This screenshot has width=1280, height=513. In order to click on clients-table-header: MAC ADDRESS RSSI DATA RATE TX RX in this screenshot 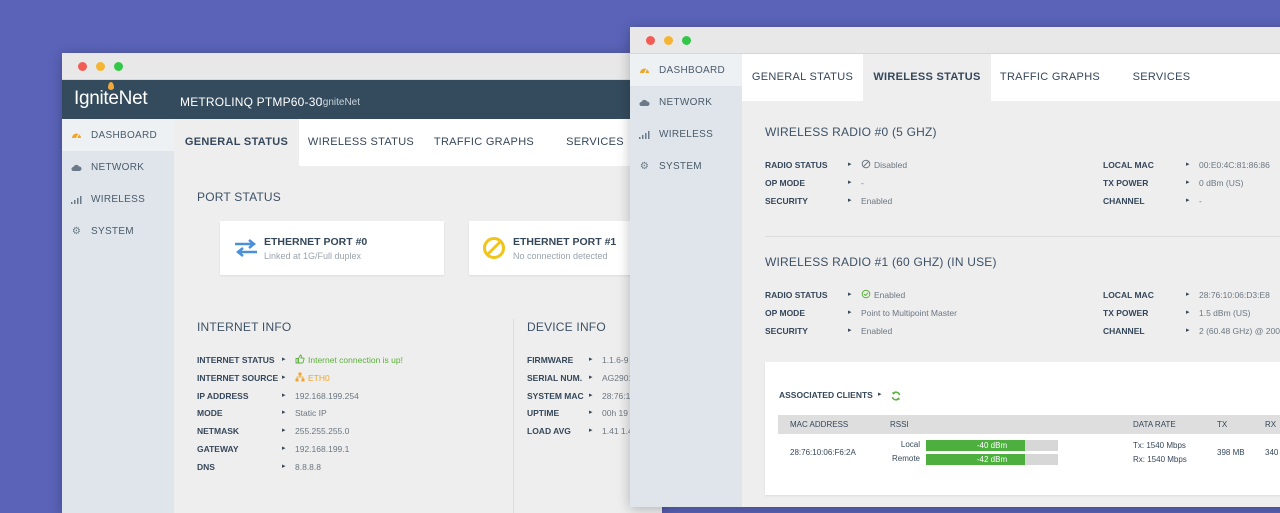, I will do `click(1029, 424)`.